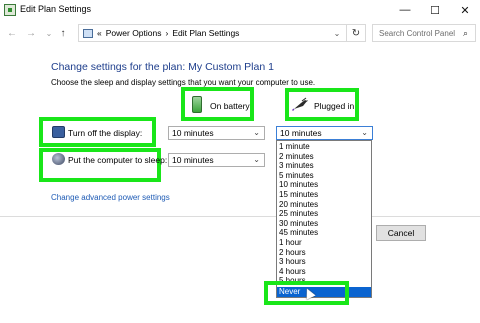 The image size is (480, 323). What do you see at coordinates (334, 106) in the screenshot?
I see `plugged-in-header: Plugged in` at bounding box center [334, 106].